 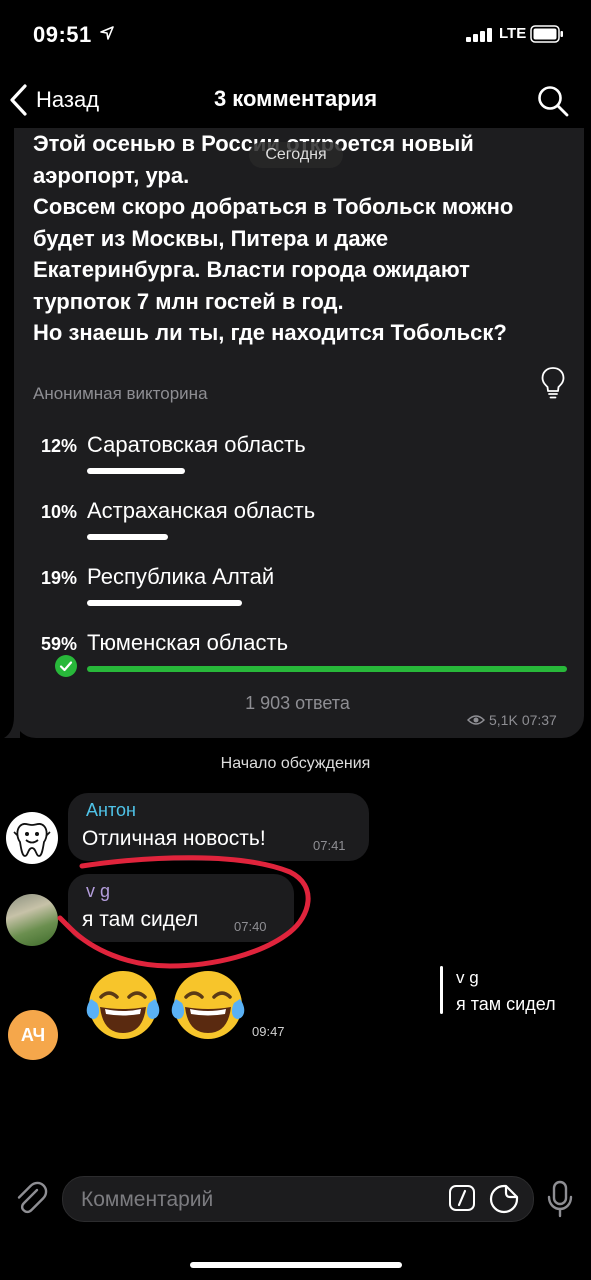 I want to click on comment-input, so click(x=261, y=1200).